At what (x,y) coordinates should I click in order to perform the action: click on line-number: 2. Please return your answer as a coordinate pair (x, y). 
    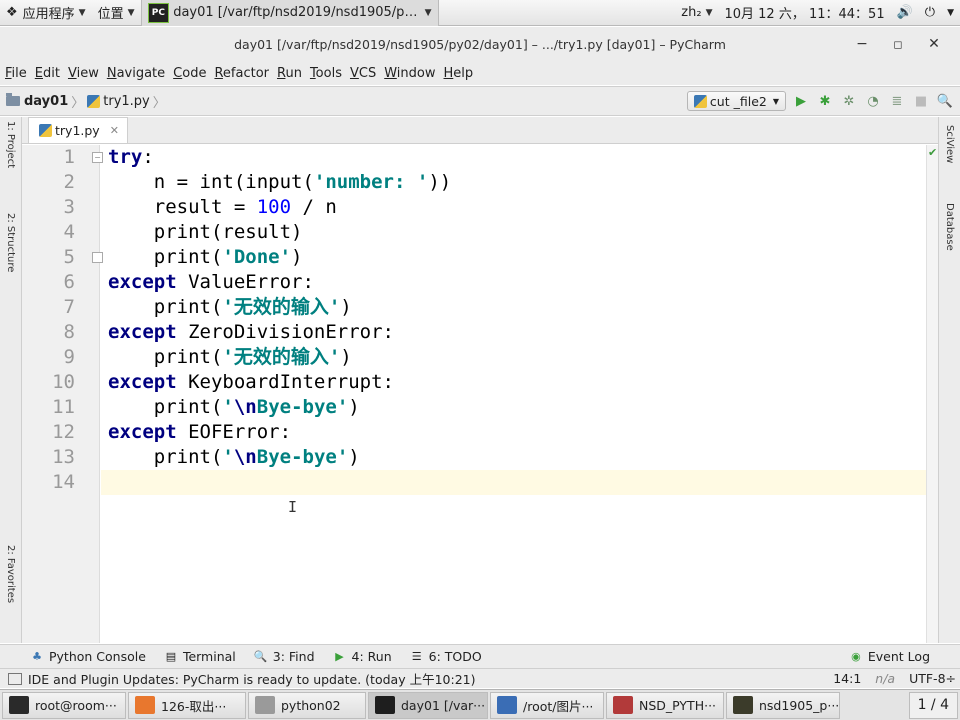
    Looking at the image, I should click on (50, 182).